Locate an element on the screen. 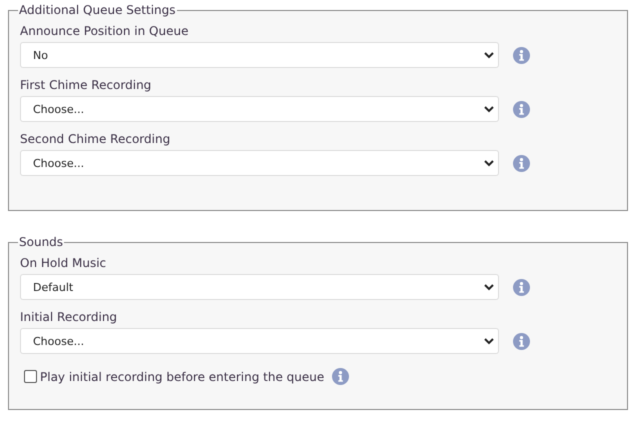 The width and height of the screenshot is (633, 432). checkbox is located at coordinates (30, 376).